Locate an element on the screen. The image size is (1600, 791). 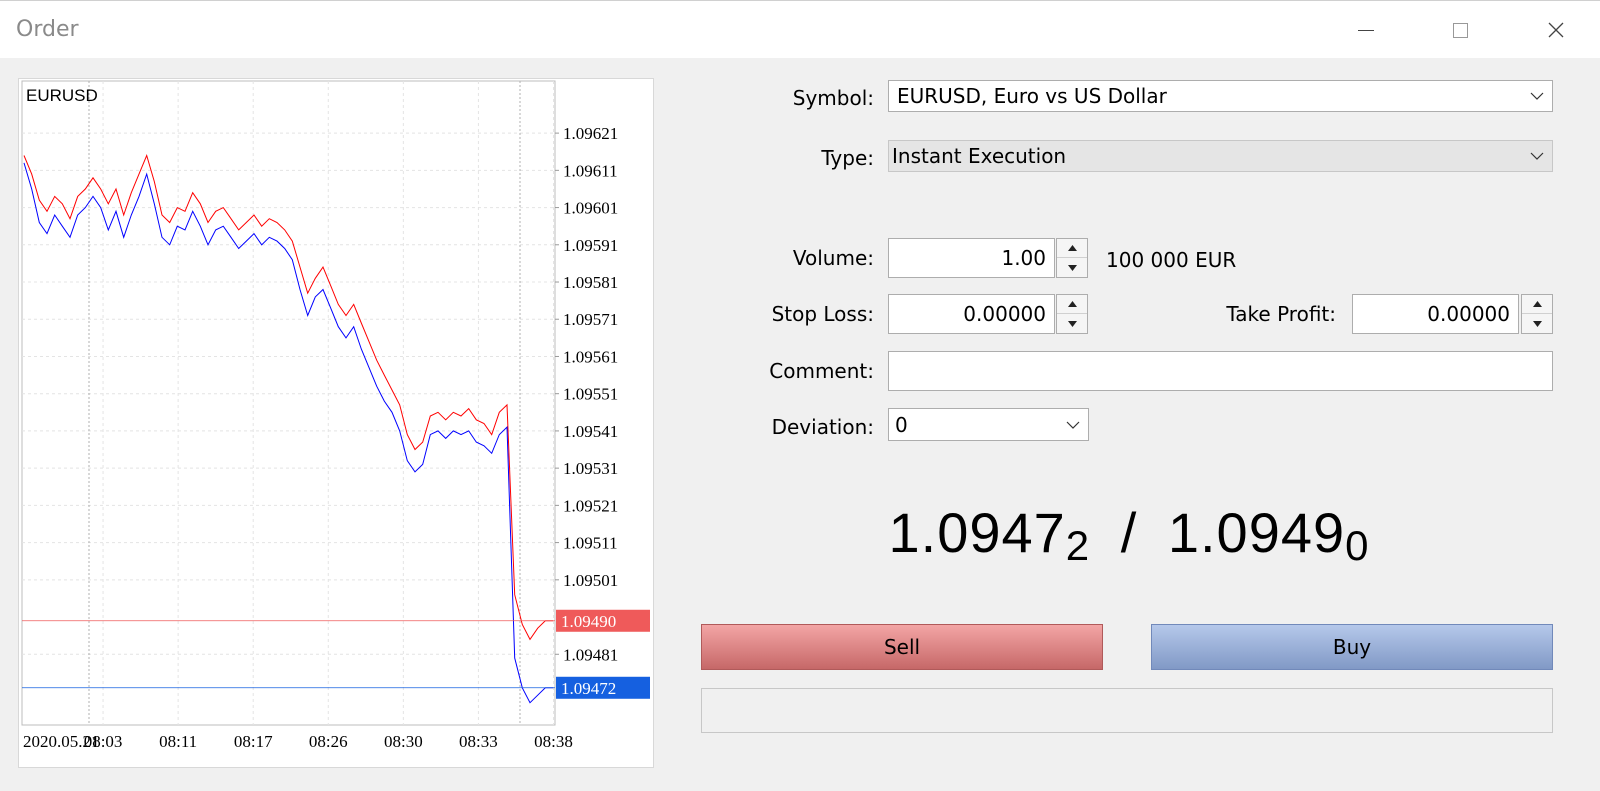
x-tick-label: 08:30 is located at coordinates (403, 741).